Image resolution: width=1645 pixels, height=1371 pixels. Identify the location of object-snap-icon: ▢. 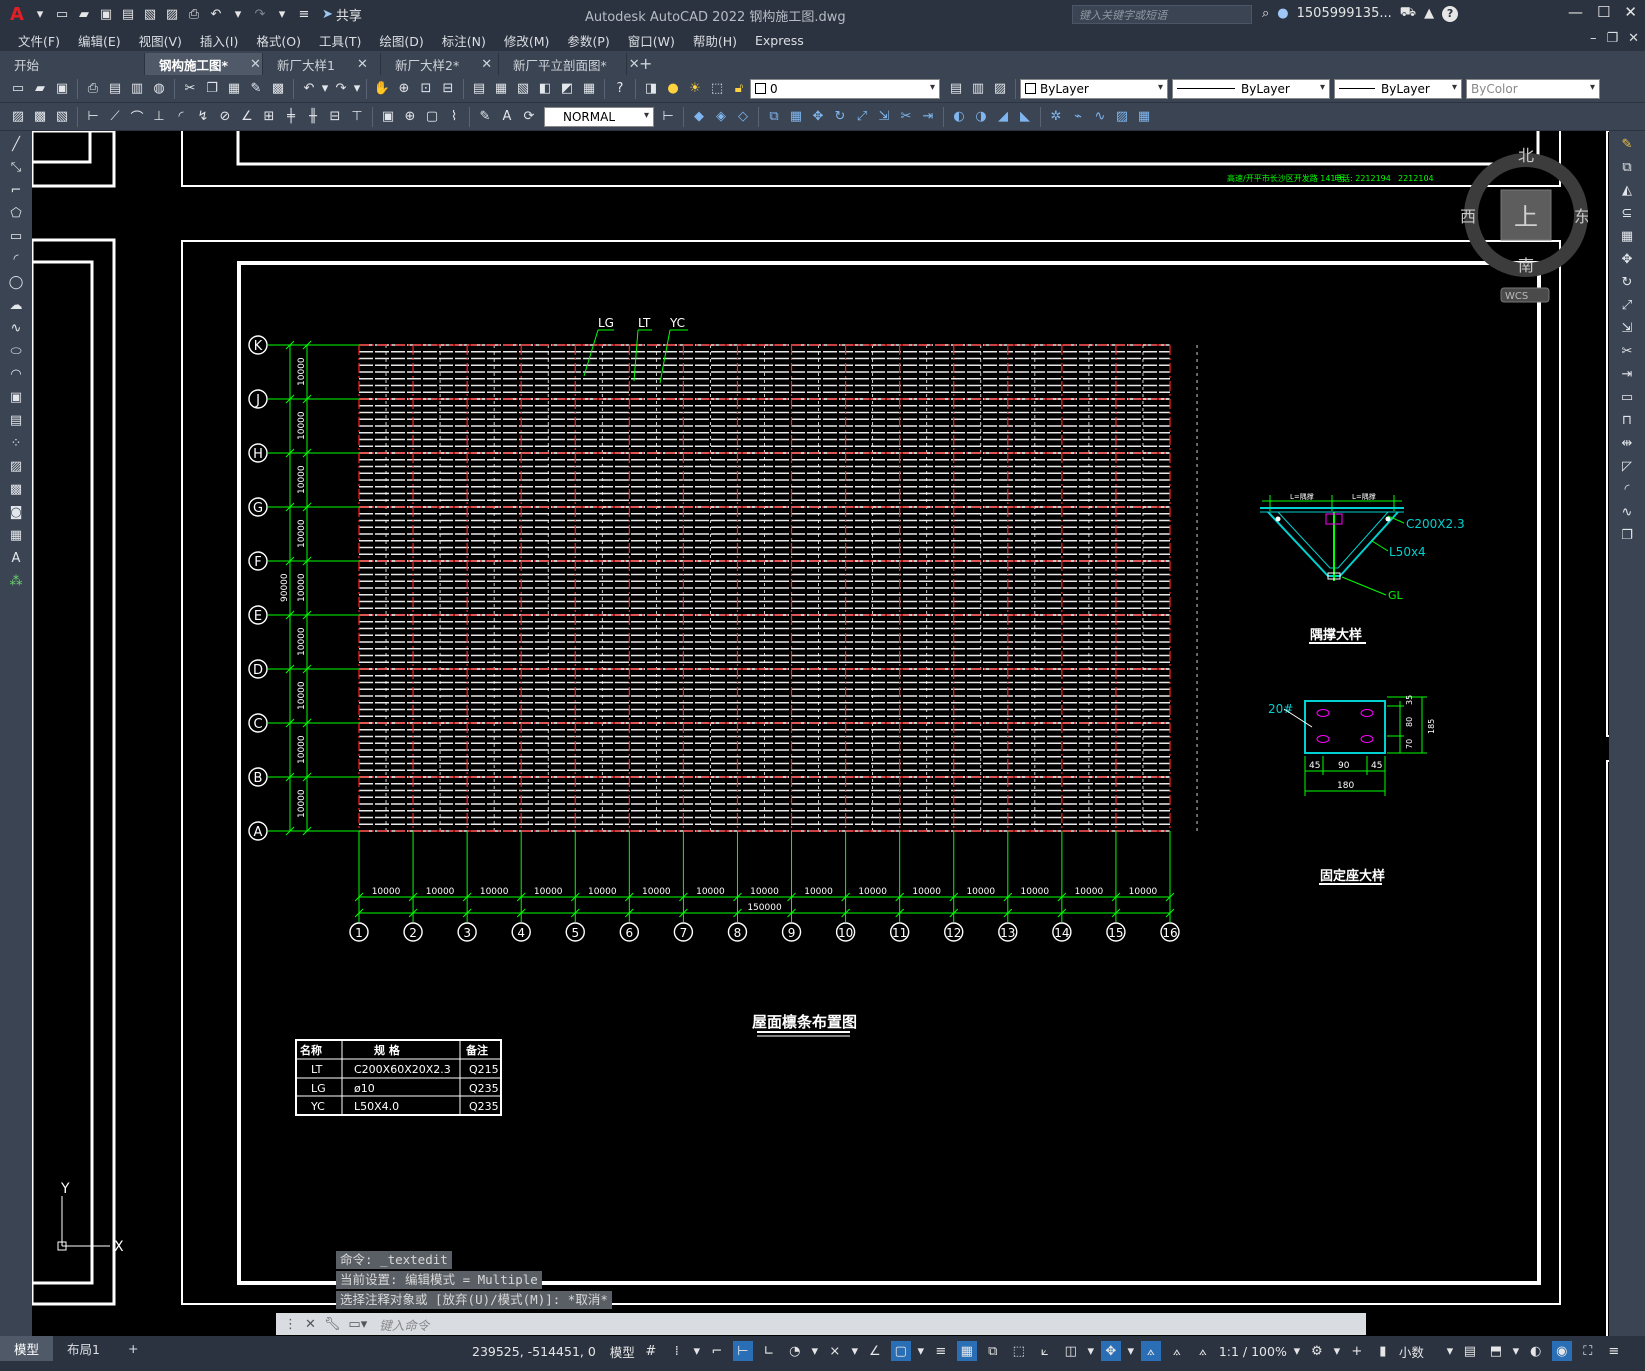
(900, 1351).